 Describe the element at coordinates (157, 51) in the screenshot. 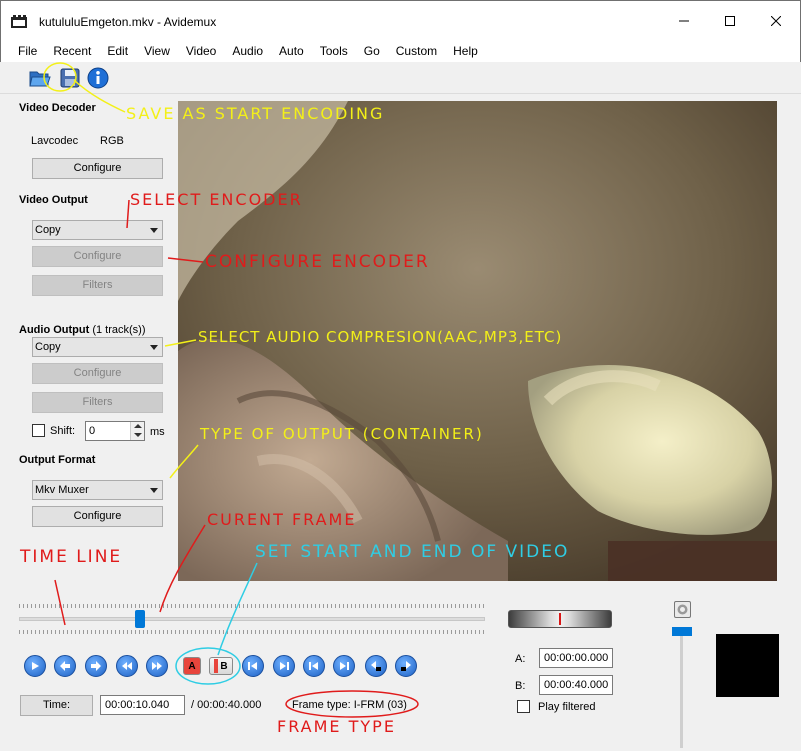

I see `menu-view: View` at that location.